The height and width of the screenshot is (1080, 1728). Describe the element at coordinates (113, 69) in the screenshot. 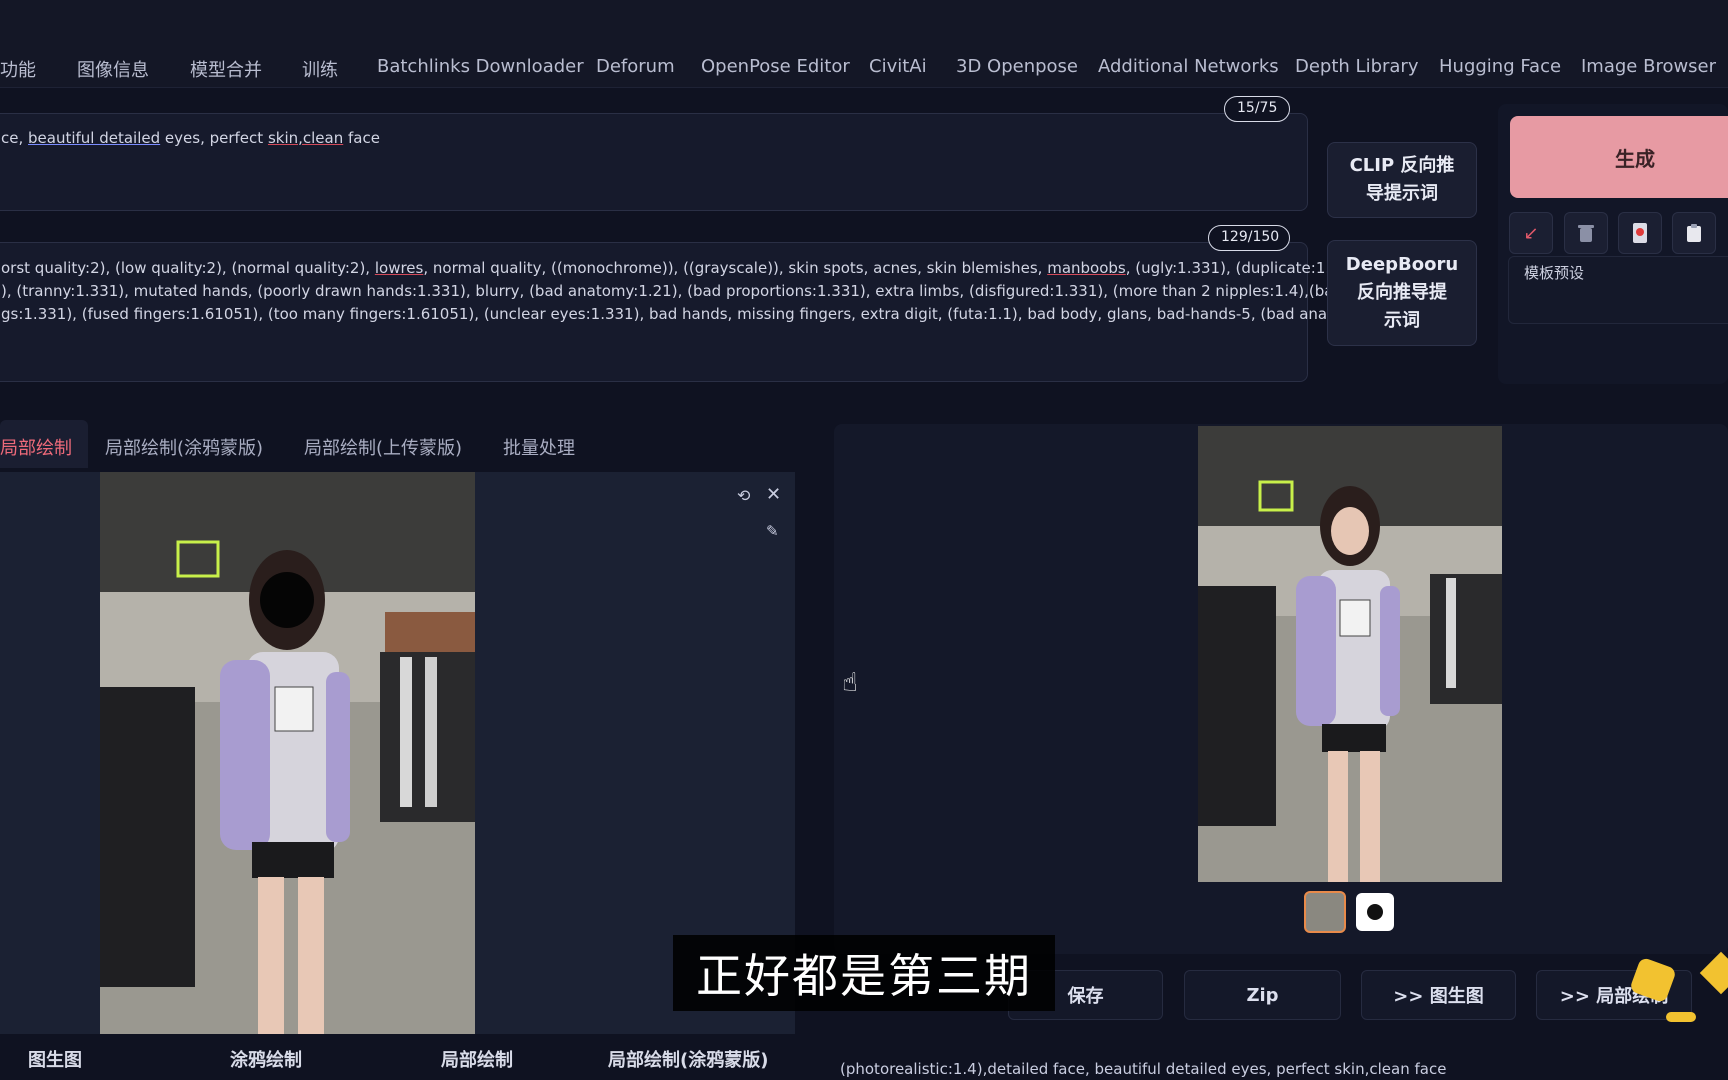

I see `tab-png-info: 图像信息` at that location.